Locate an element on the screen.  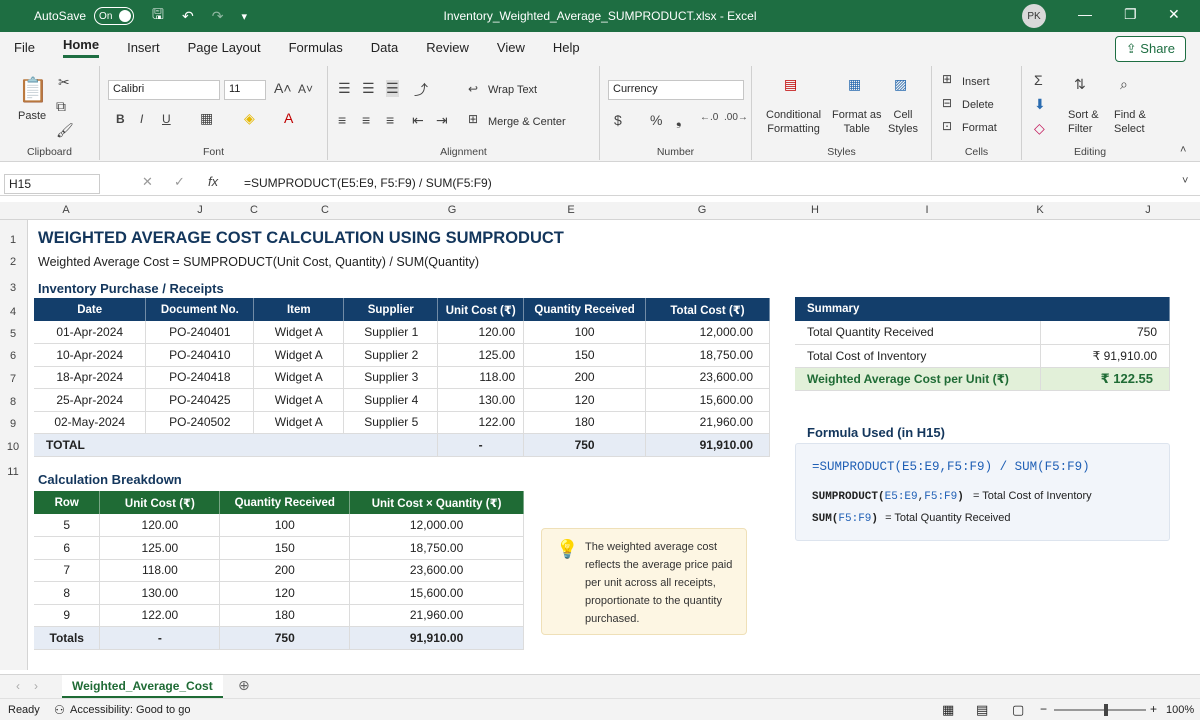
total-cell: - is located at coordinates (160, 638).